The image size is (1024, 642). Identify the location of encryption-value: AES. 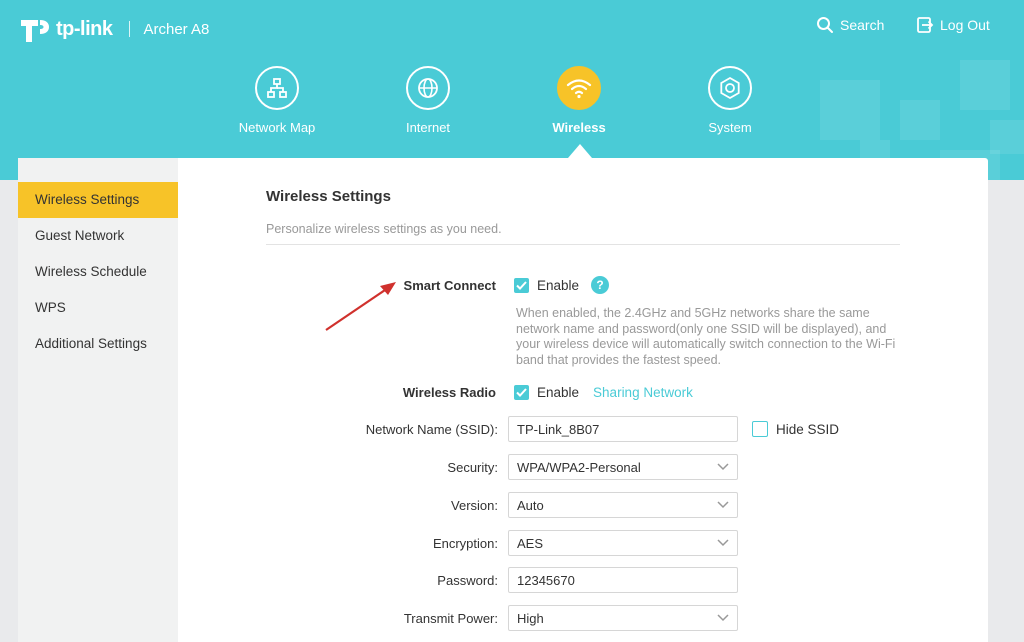
(530, 543).